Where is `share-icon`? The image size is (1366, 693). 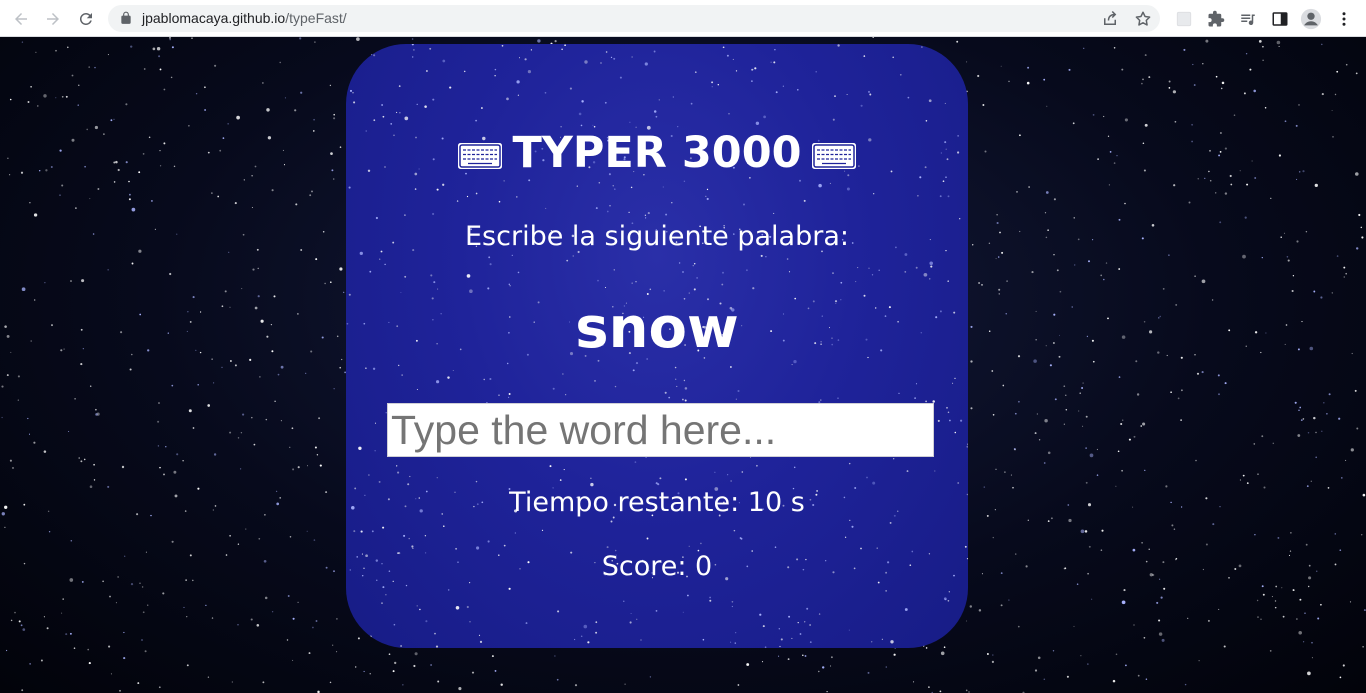
share-icon is located at coordinates (1110, 19).